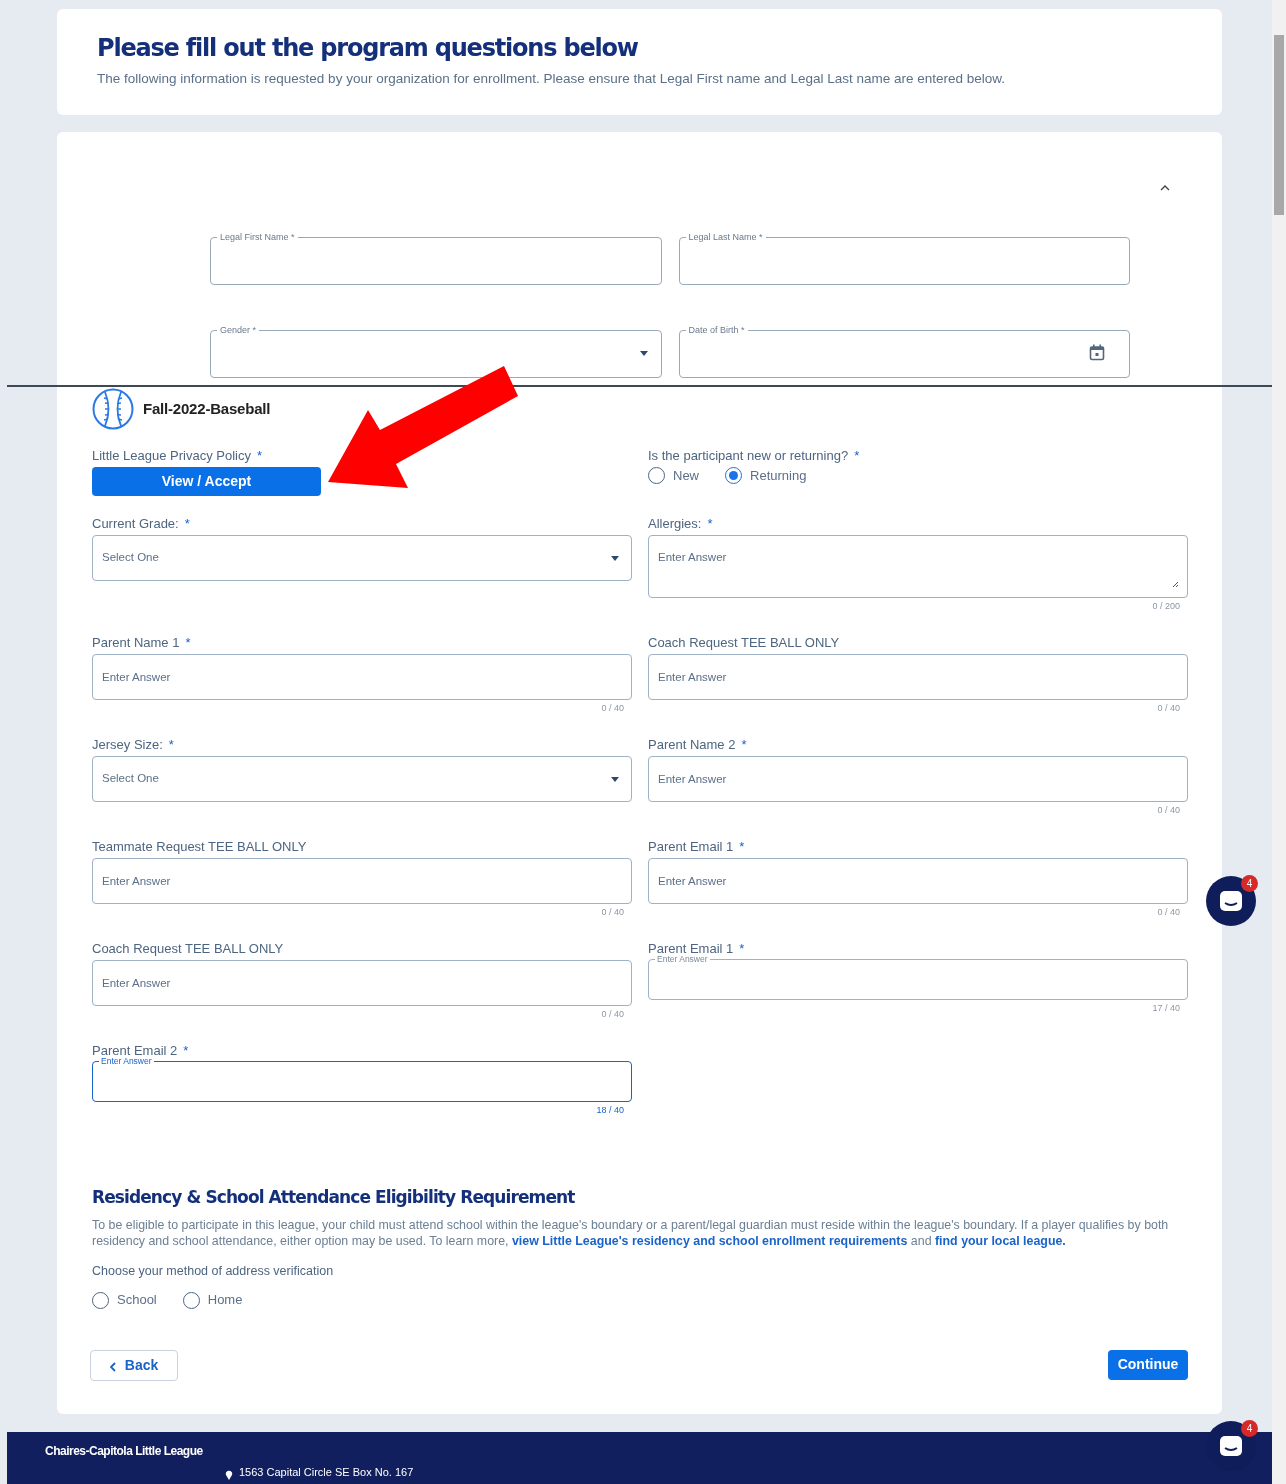 Image resolution: width=1286 pixels, height=1484 pixels. What do you see at coordinates (124, 1451) in the screenshot?
I see `league-name: Chaires-Capitola Little League` at bounding box center [124, 1451].